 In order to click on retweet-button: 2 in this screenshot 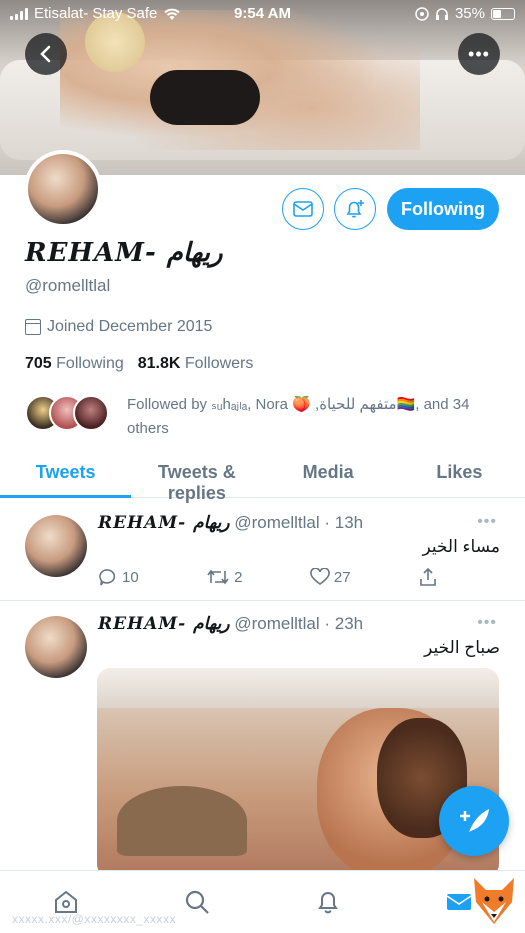, I will do `click(224, 577)`.